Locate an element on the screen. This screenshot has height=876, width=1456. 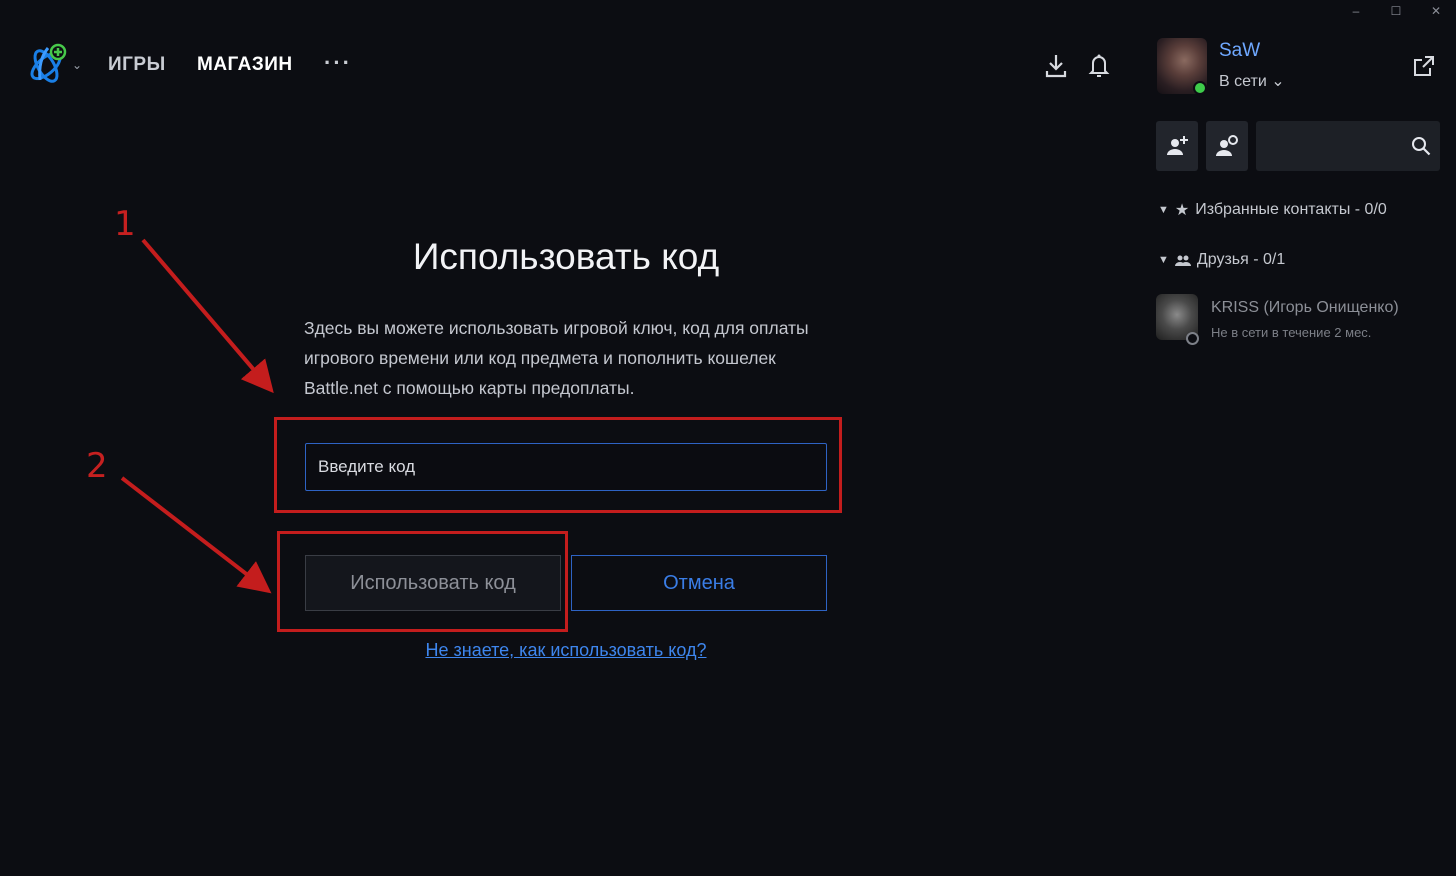
annotation-number-2: 2 is located at coordinates (97, 466).